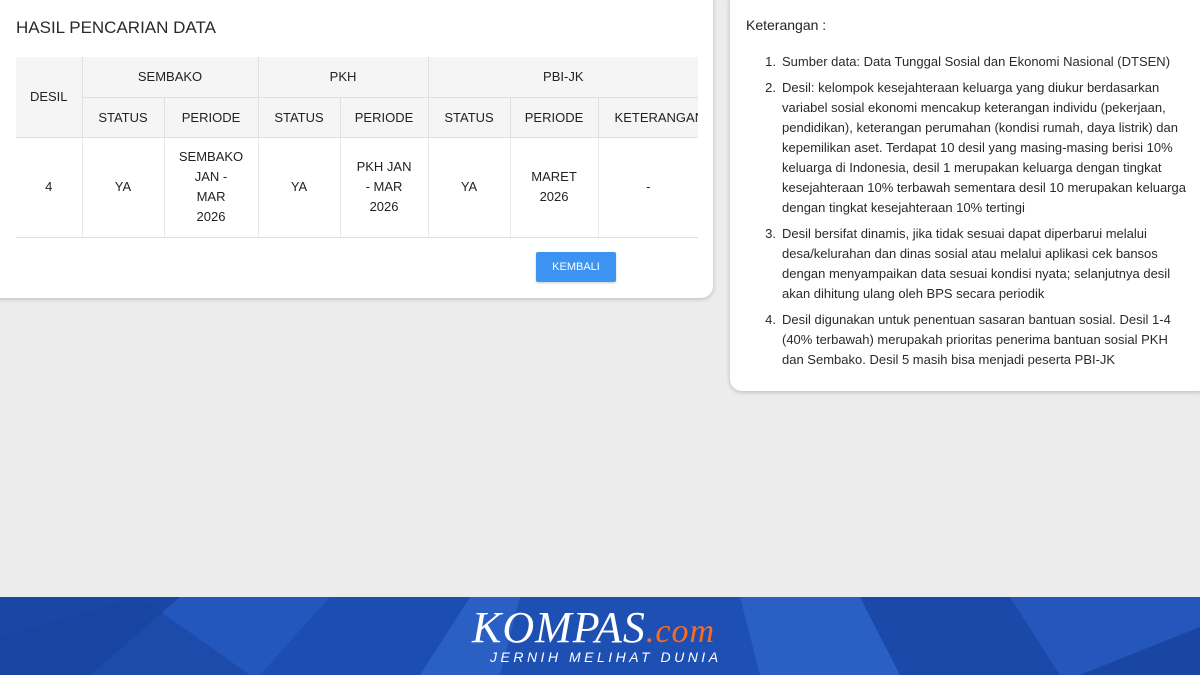  Describe the element at coordinates (563, 77) in the screenshot. I see `header-pbijk: PBI-JK` at that location.